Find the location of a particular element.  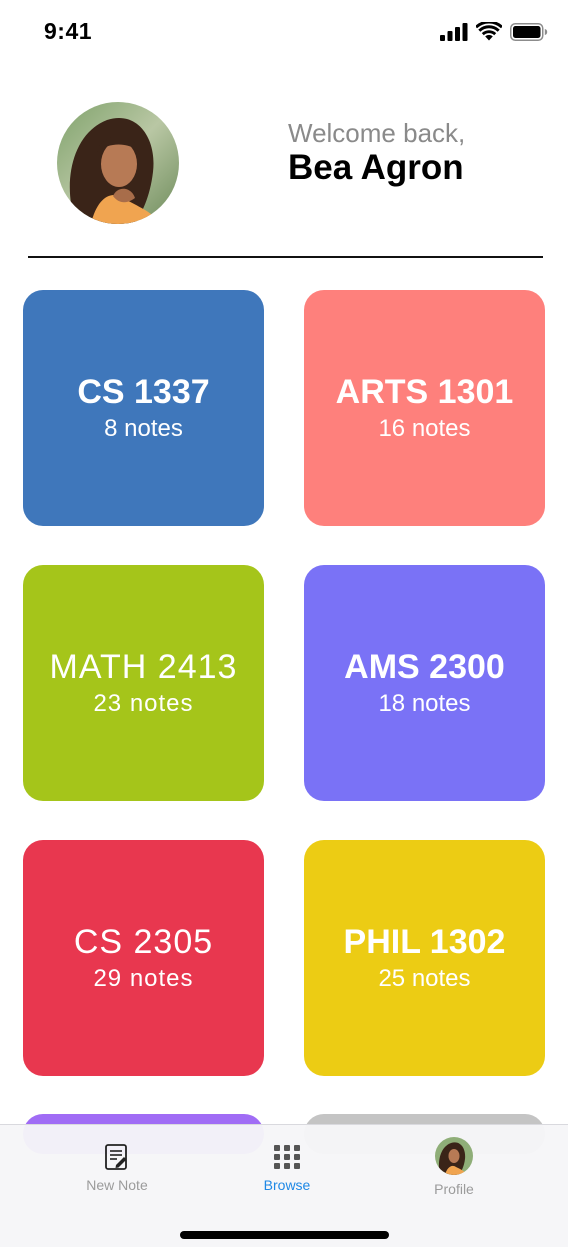

header-divider is located at coordinates (285, 257).